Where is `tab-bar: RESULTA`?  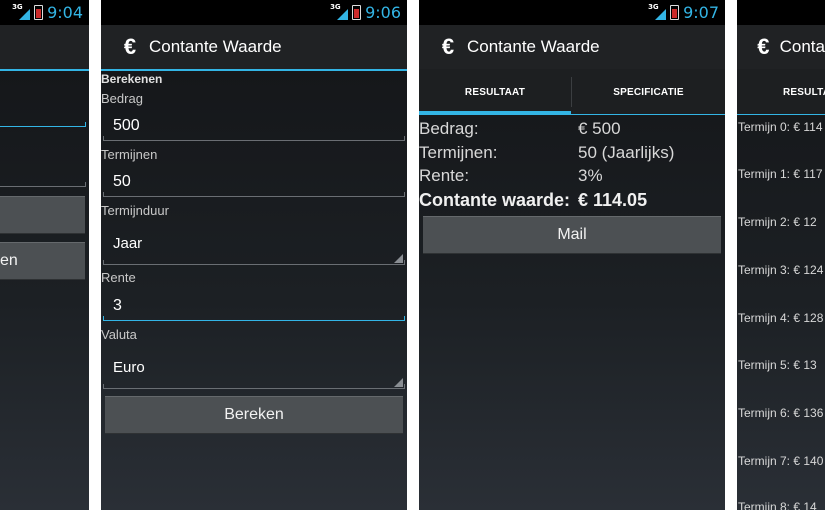
tab-bar: RESULTA is located at coordinates (781, 92).